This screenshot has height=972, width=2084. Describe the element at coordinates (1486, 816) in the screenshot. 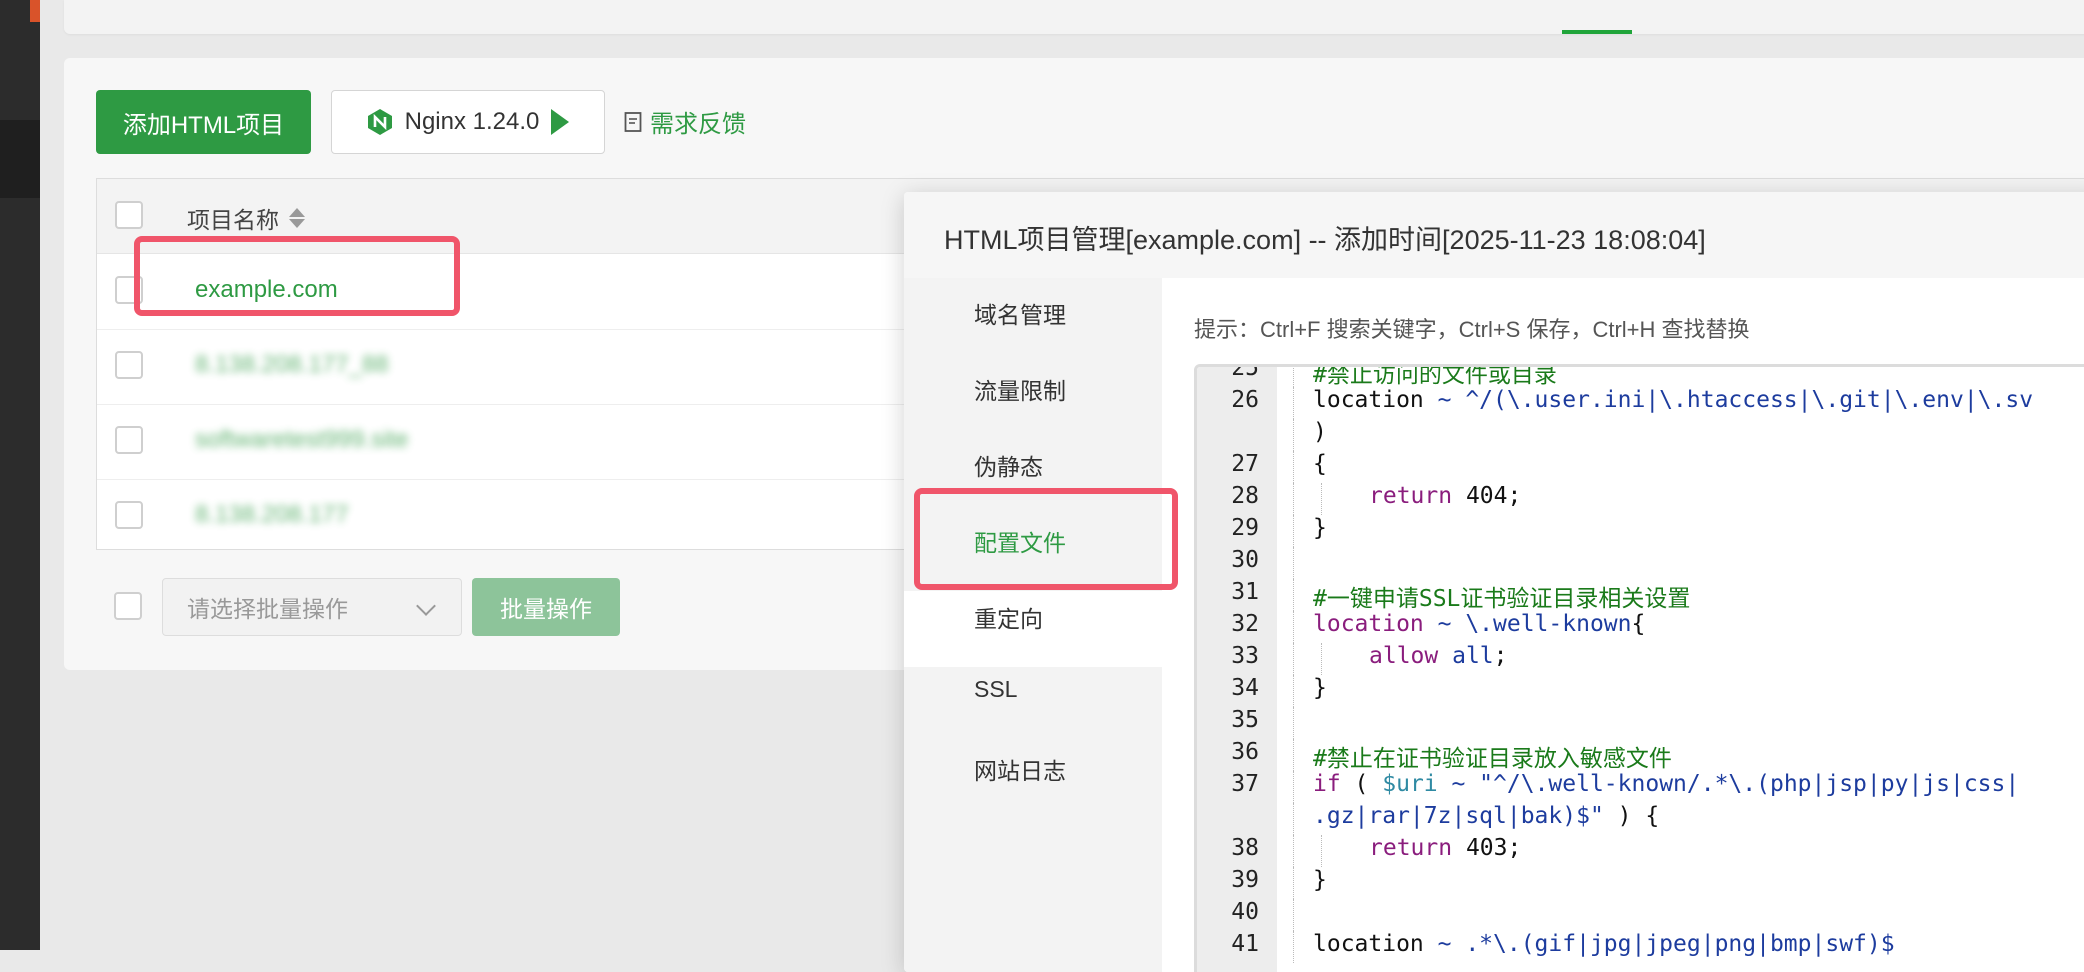

I see `code-text: .gz|rar|7z|sql|bak)$" ) {` at that location.